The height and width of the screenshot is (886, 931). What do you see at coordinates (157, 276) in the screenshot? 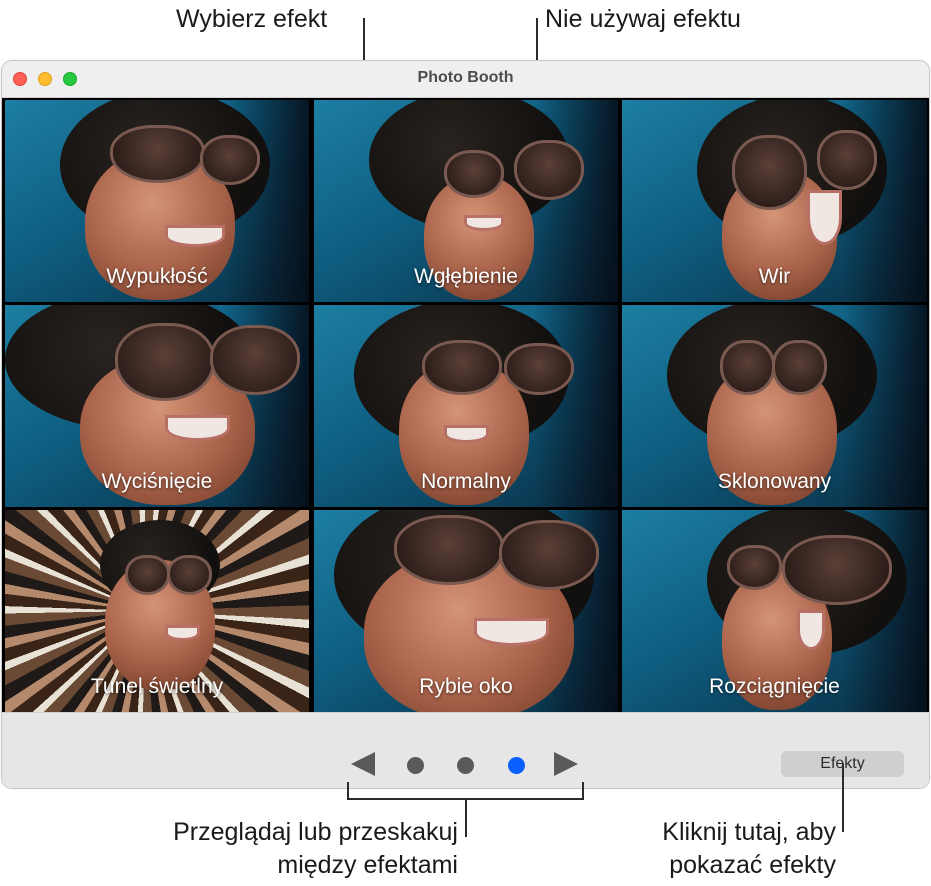
I see `effect-label: Wypukłość` at bounding box center [157, 276].